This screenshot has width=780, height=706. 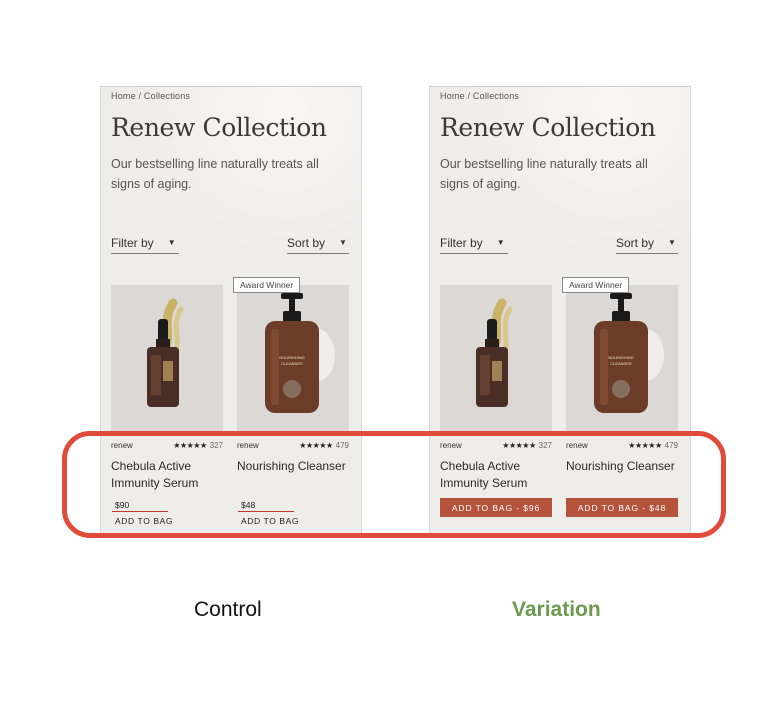 What do you see at coordinates (622, 507) in the screenshot?
I see `add-to-bag-button: ADD TO BAG - $48` at bounding box center [622, 507].